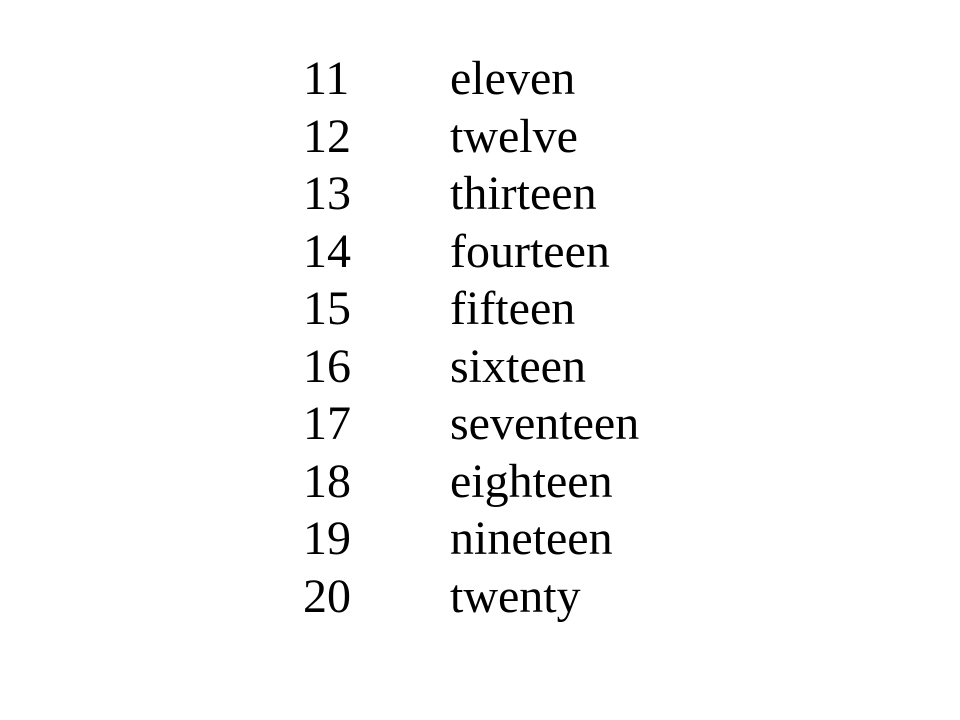 The image size is (960, 720). I want to click on numeral-value: 17, so click(327, 423).